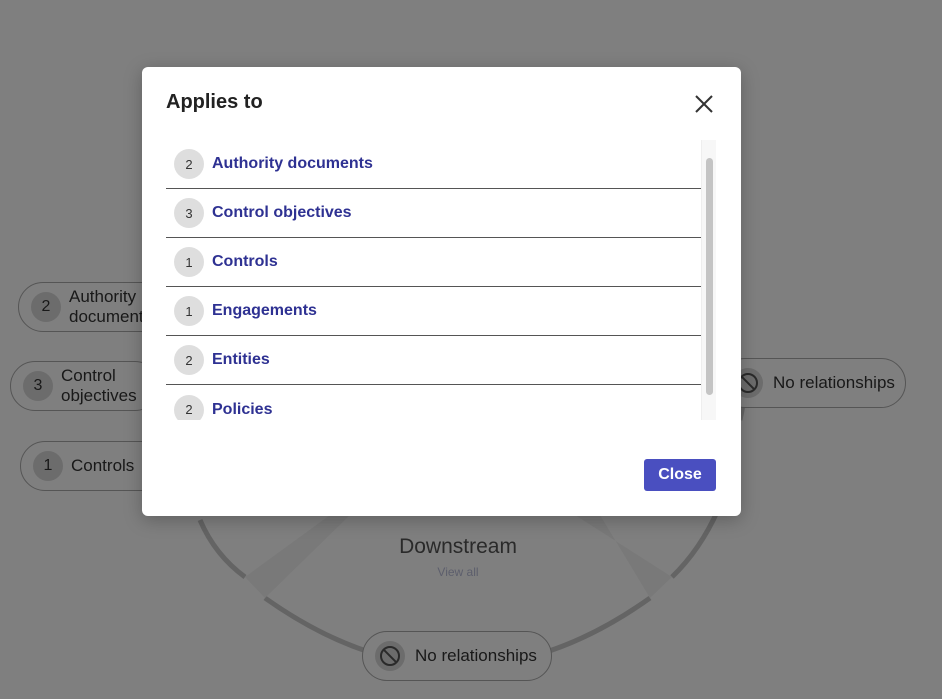  I want to click on list-item: 2 Authority documents, so click(433, 164).